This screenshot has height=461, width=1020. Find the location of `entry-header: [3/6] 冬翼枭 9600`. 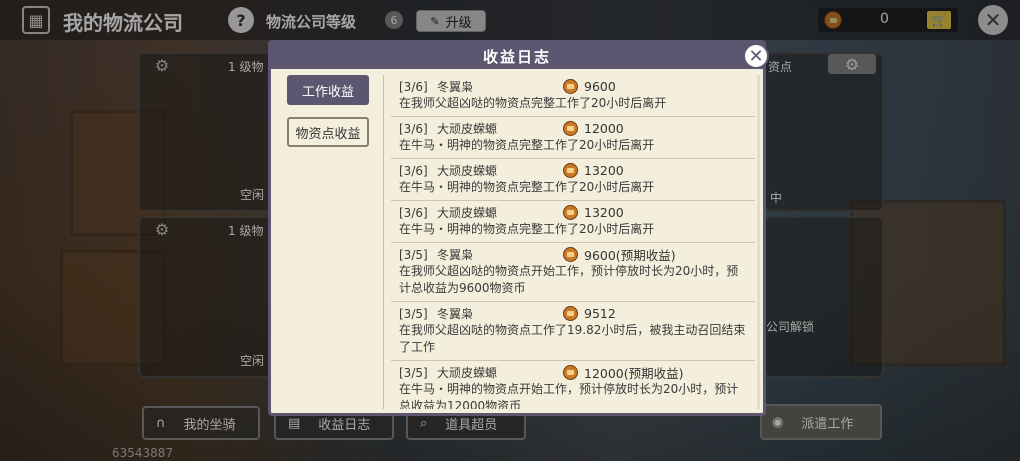

entry-header: [3/6] 冬翼枭 9600 is located at coordinates (574, 86).